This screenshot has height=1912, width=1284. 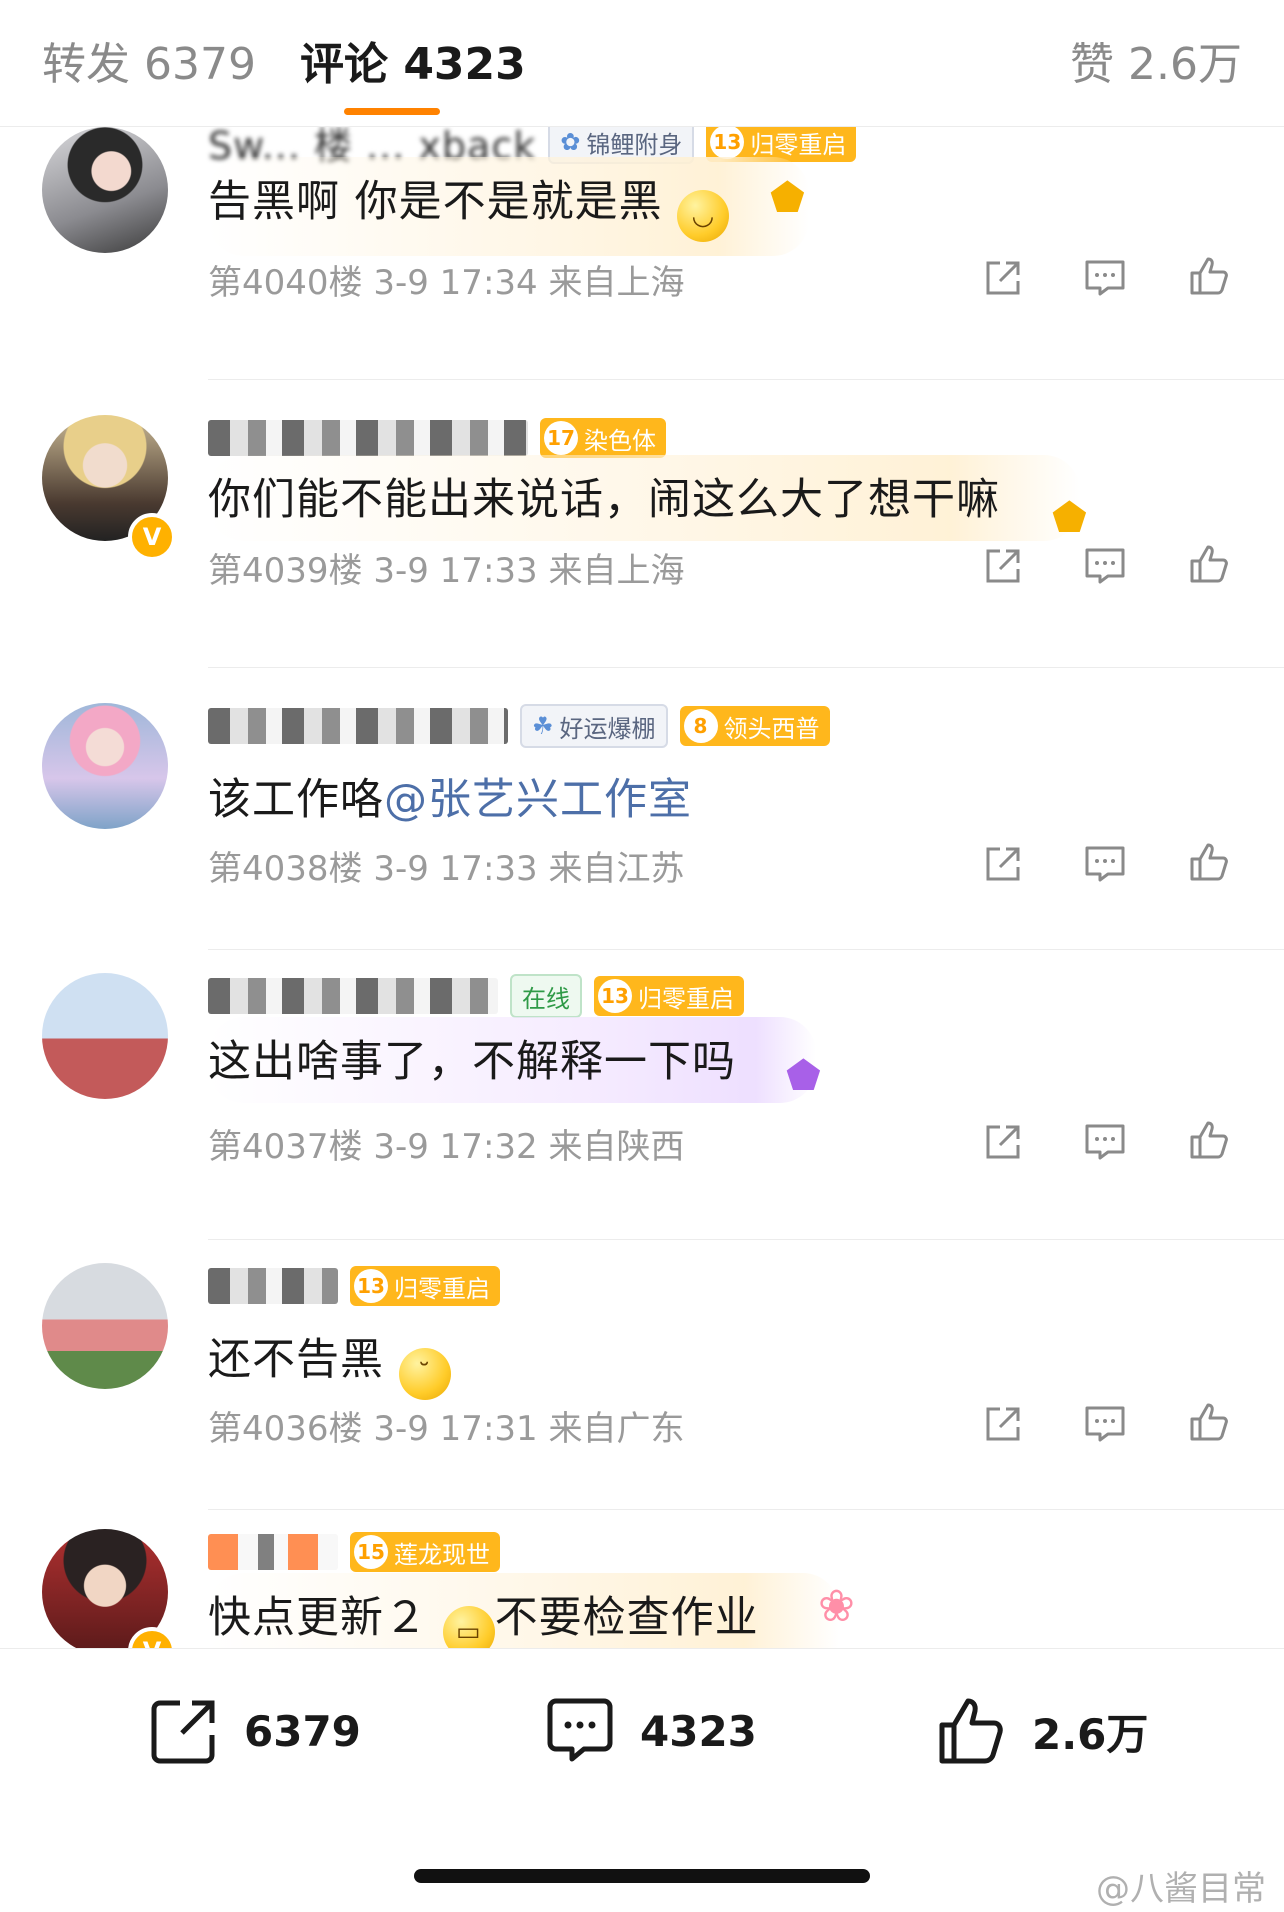 What do you see at coordinates (1156, 60) in the screenshot?
I see `tab-likes: 赞 2.6万` at bounding box center [1156, 60].